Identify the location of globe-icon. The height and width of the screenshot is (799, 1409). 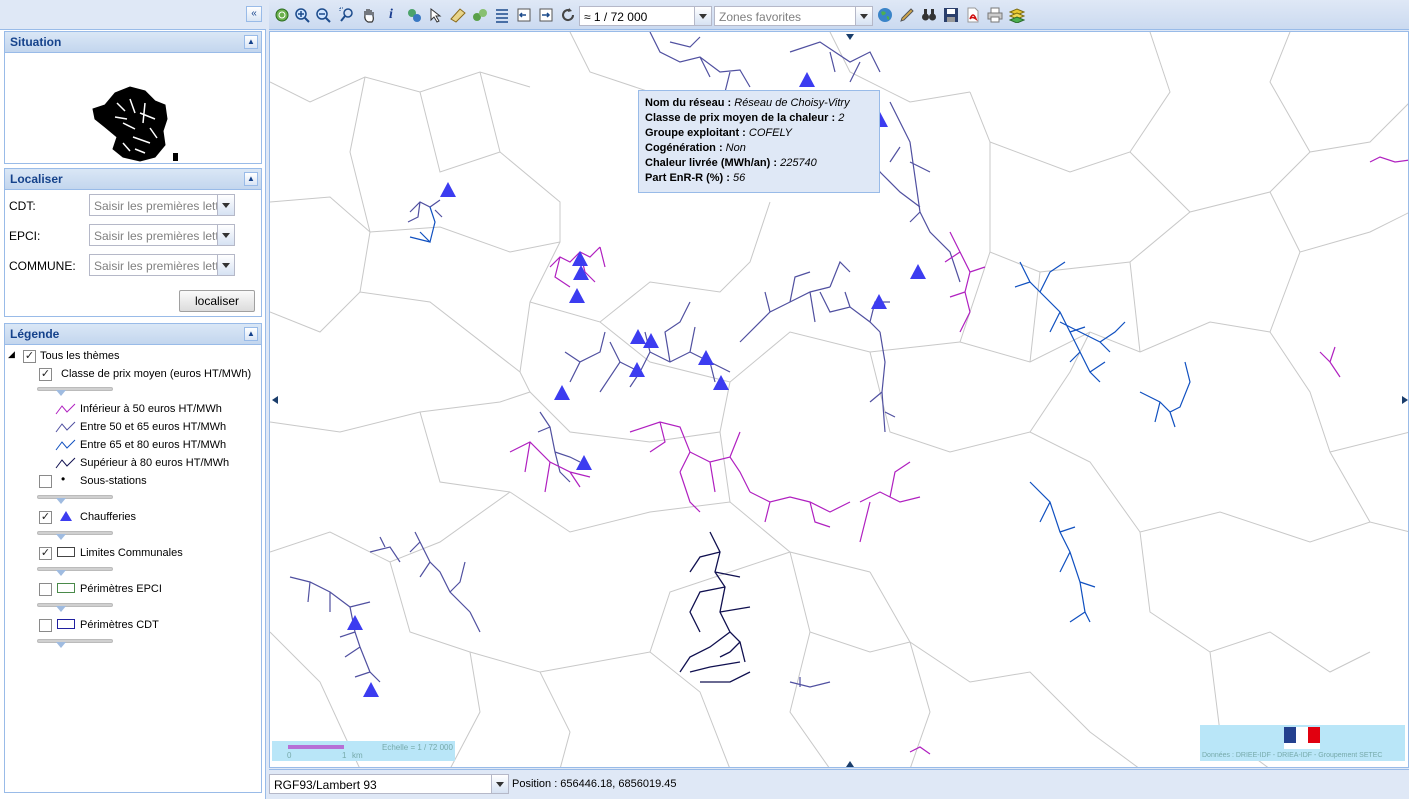
(885, 15).